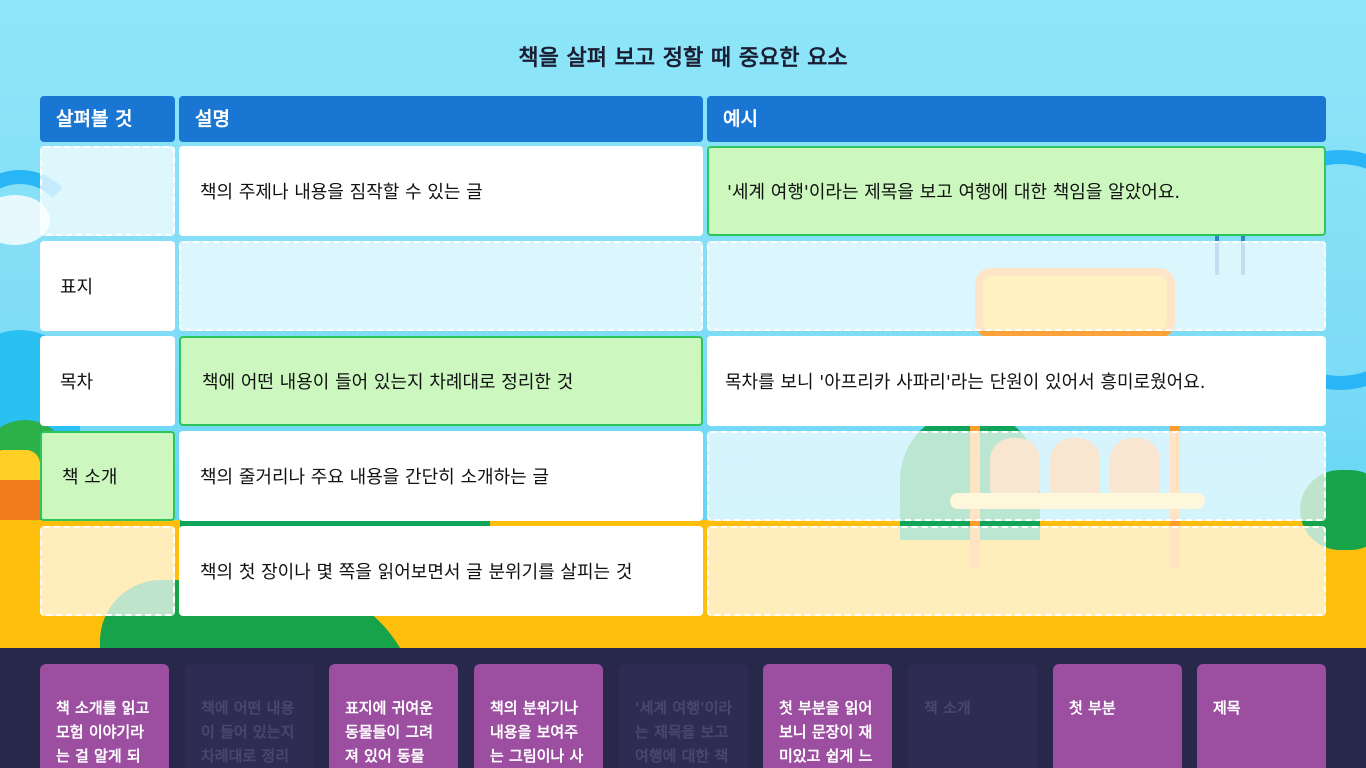 Image resolution: width=1366 pixels, height=768 pixels. Describe the element at coordinates (683, 716) in the screenshot. I see `answer-card-used: '세계 여행'이라는 제목을 보고 여행에 대한 책` at that location.